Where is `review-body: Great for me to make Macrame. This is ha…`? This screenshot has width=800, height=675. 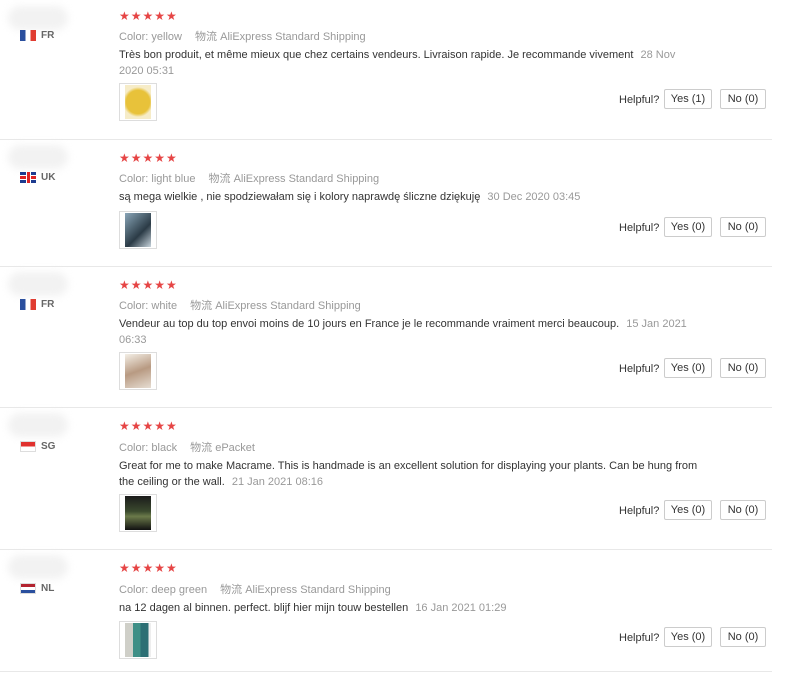 review-body: Great for me to make Macrame. This is ha… is located at coordinates (408, 474).